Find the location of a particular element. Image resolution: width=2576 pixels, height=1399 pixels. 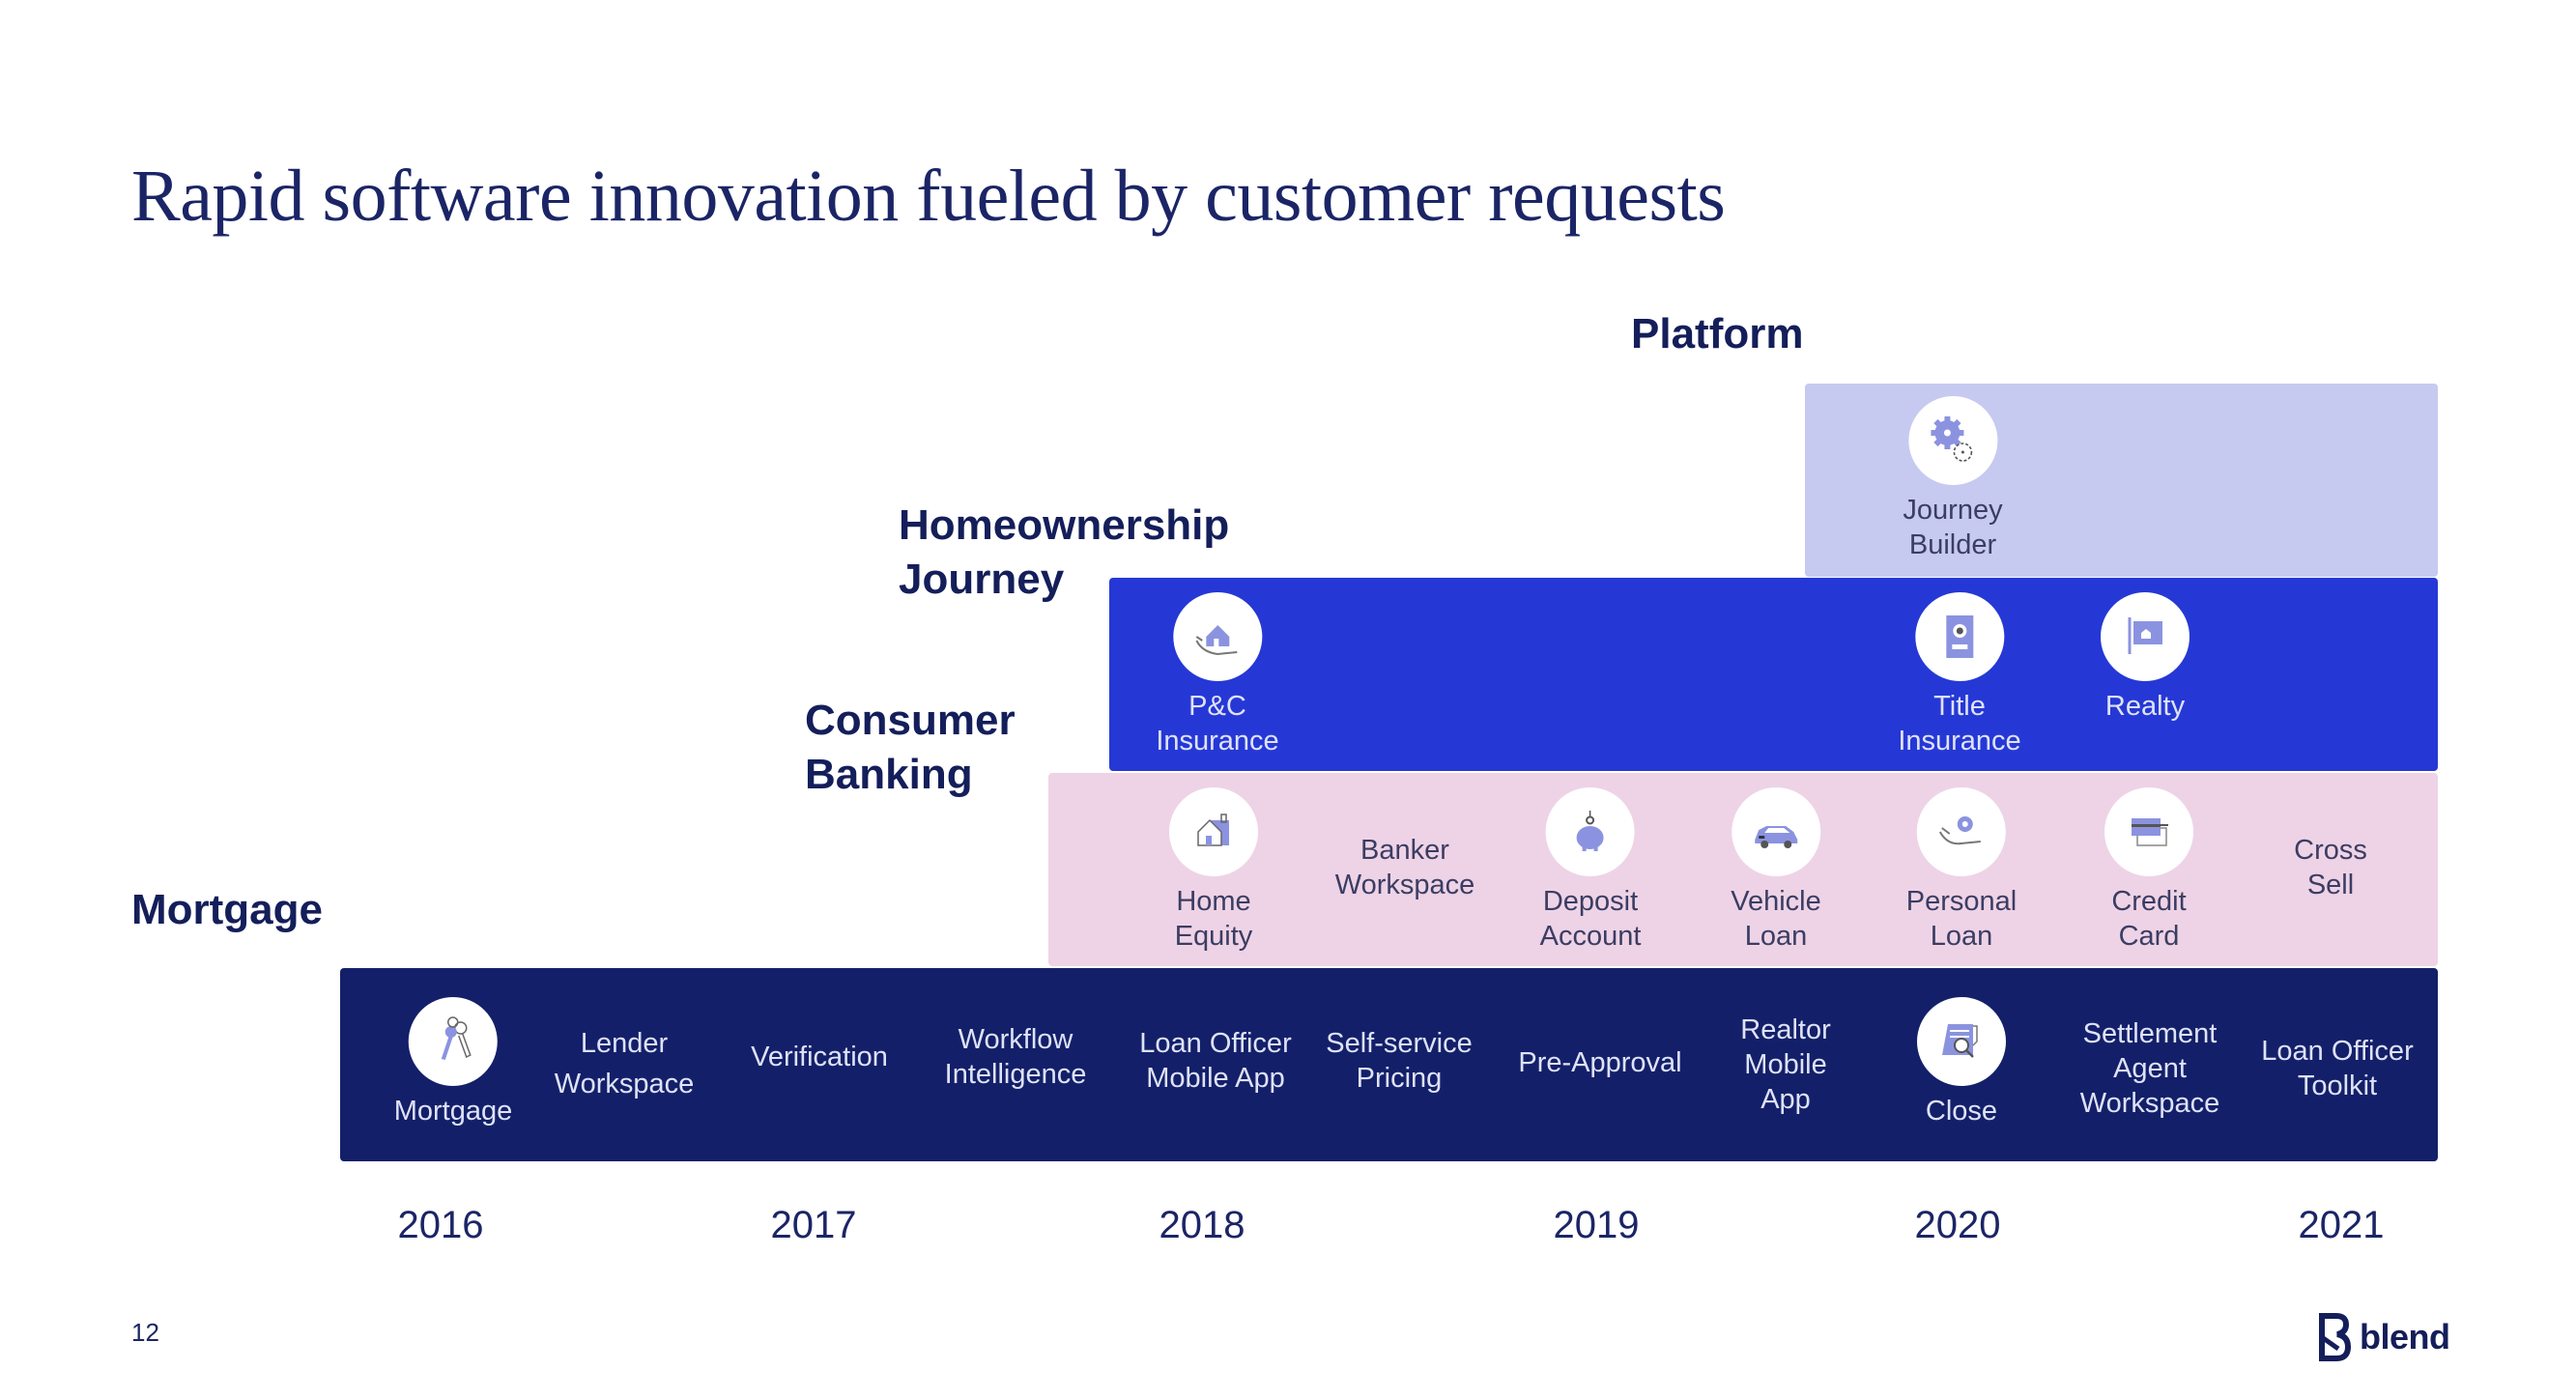

product-pc-insurance: P&C Insurance is located at coordinates (1217, 675).